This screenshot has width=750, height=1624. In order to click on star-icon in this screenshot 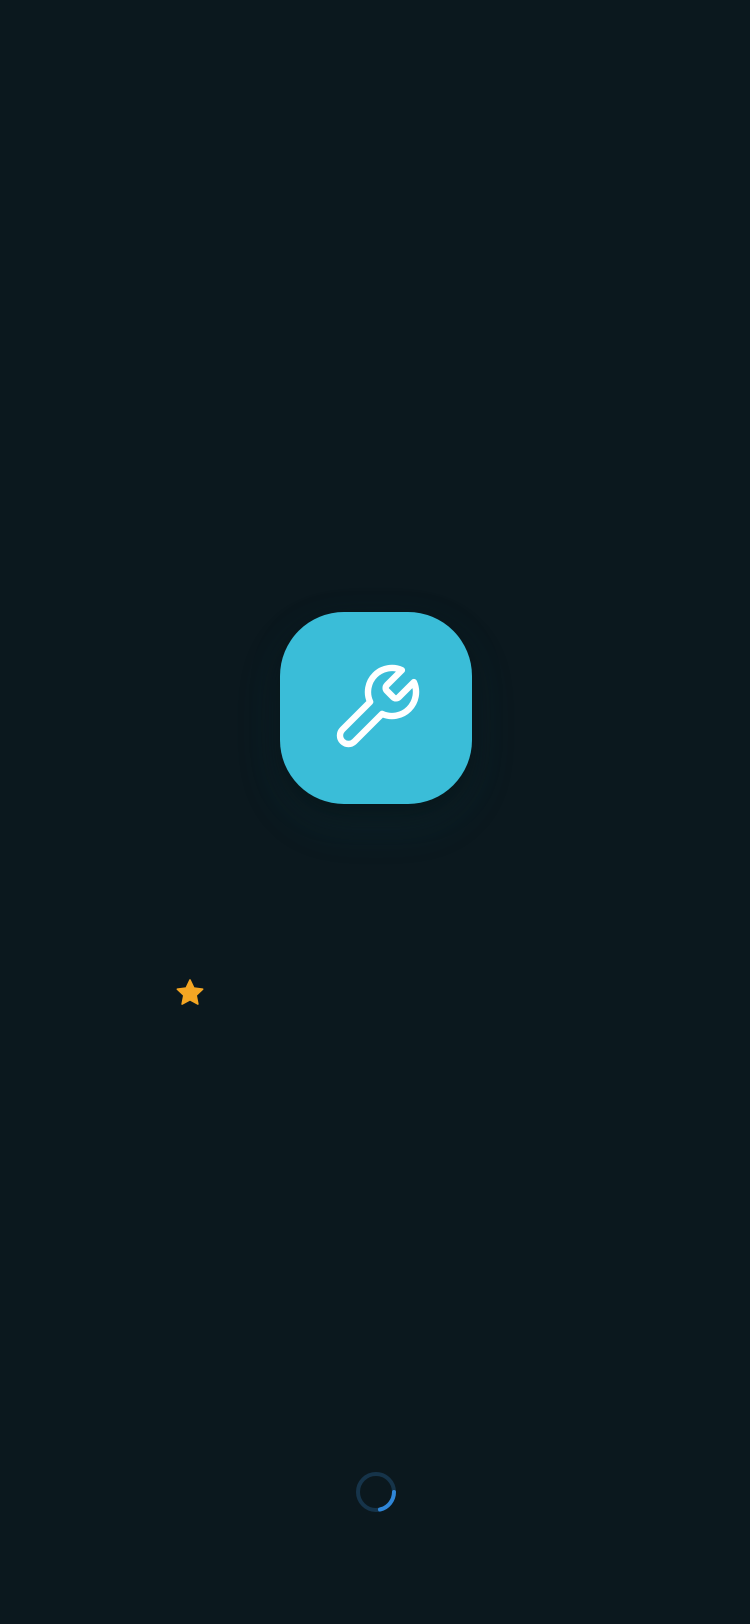, I will do `click(190, 992)`.